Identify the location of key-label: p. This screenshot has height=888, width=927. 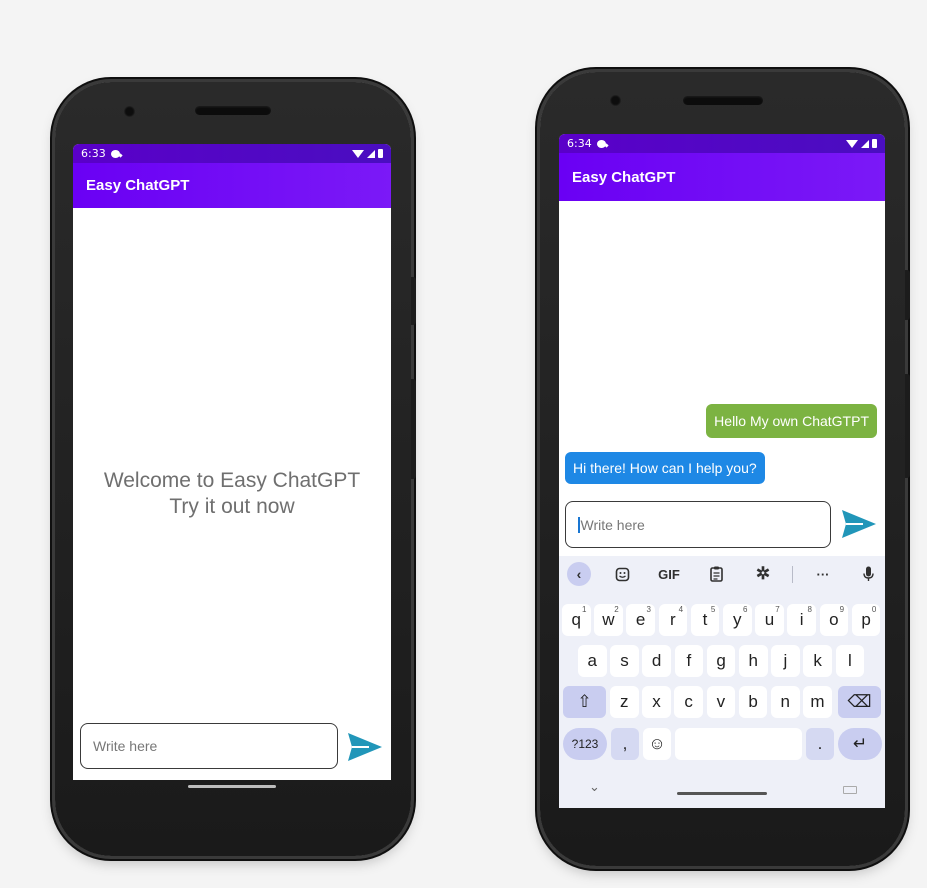
(866, 619).